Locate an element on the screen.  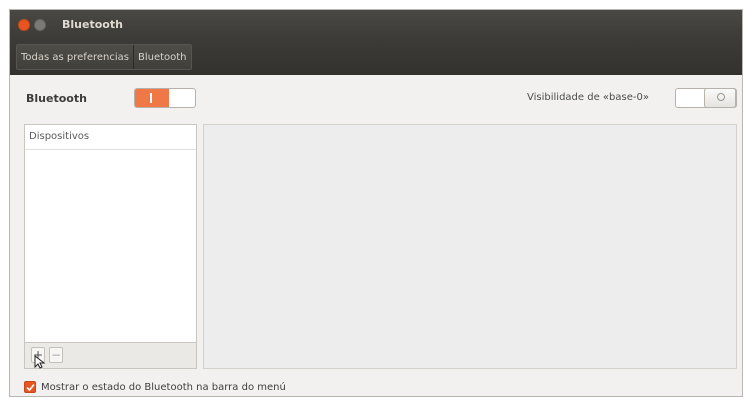
toggle-knob is located at coordinates (720, 98).